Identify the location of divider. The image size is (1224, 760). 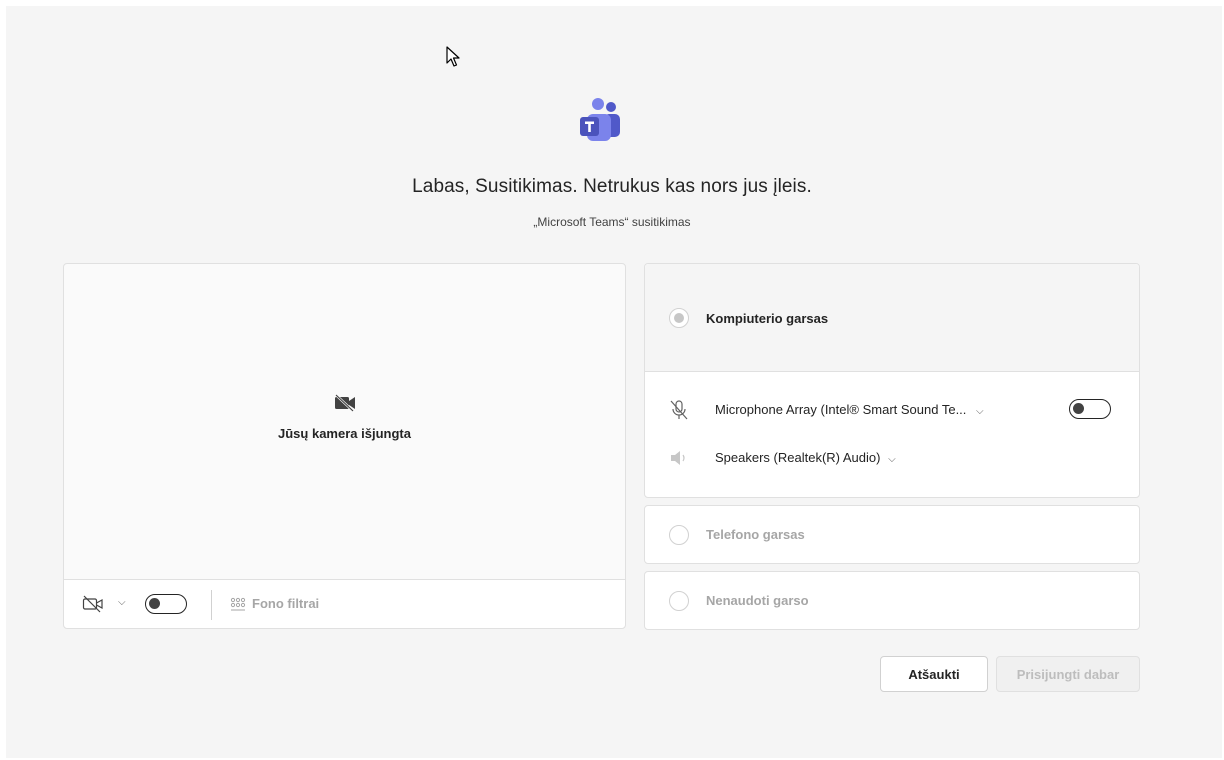
(211, 605).